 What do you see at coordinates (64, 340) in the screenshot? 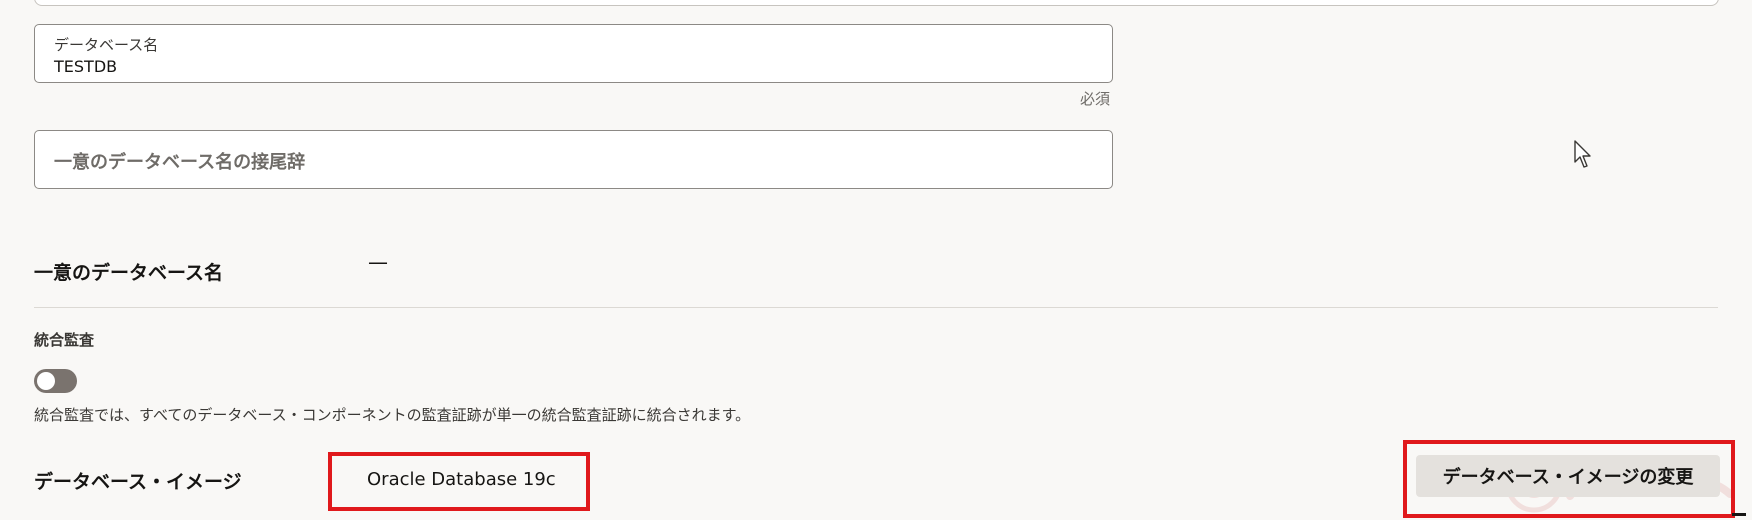
I see `unified-audit-label: 統合監査` at bounding box center [64, 340].